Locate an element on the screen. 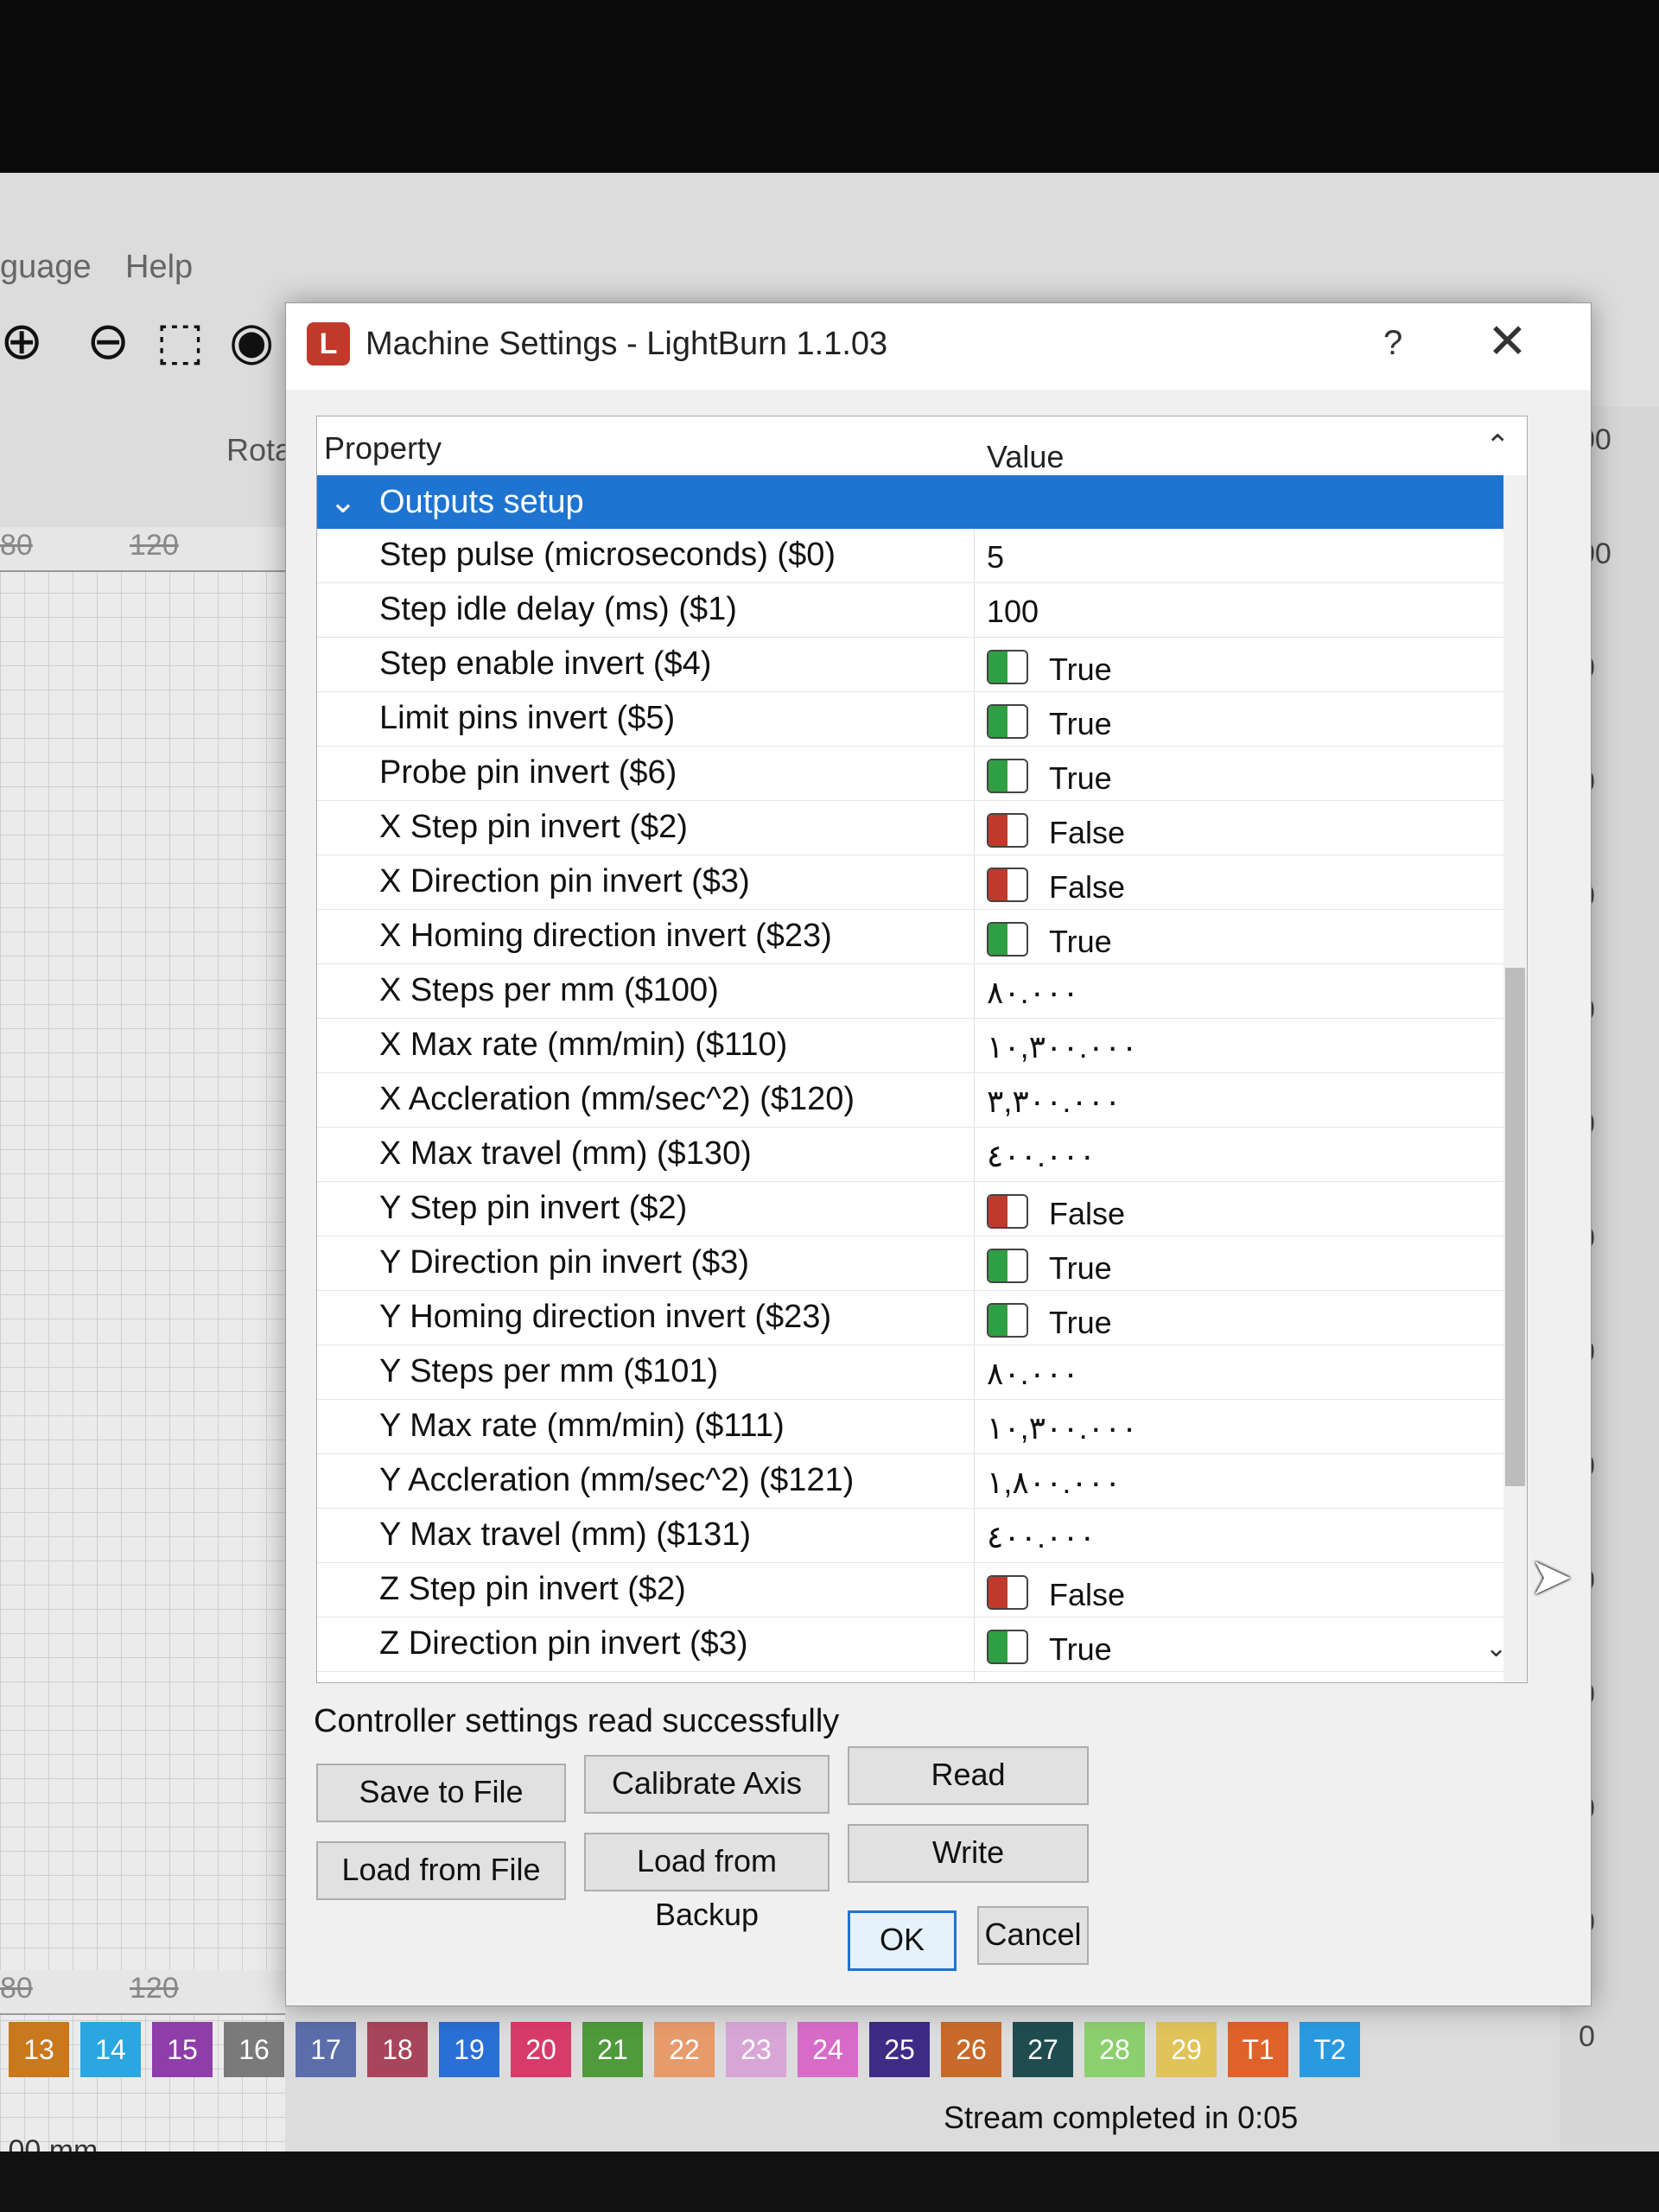  layer-swatch: 29 is located at coordinates (1186, 2049).